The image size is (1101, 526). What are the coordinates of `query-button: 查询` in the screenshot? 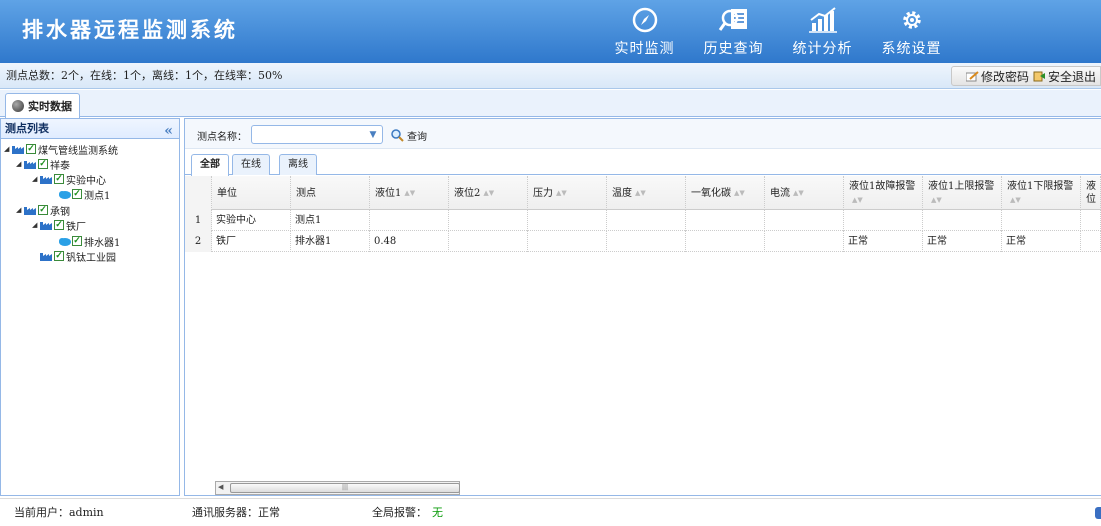 It's located at (409, 135).